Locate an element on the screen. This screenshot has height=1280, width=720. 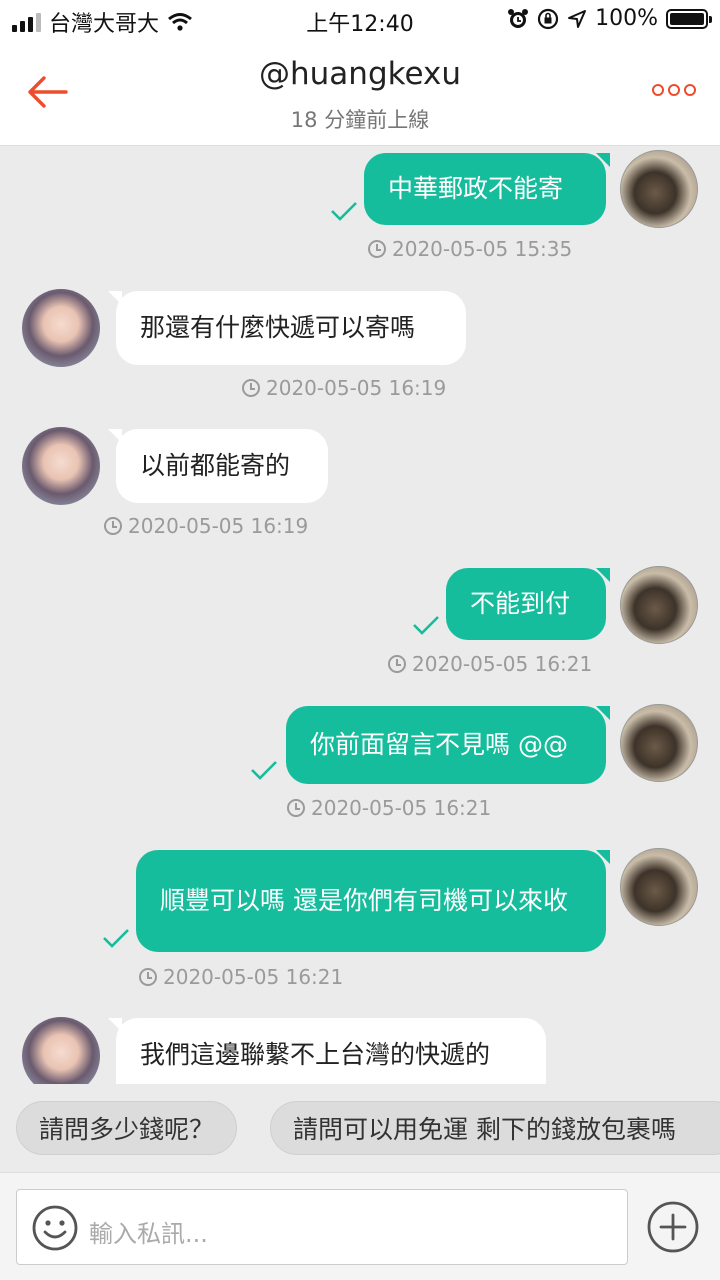
message-text: 以前都能寄的 is located at coordinates (215, 465).